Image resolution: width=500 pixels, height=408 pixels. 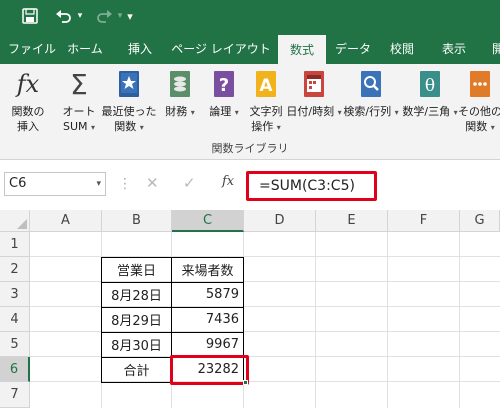 What do you see at coordinates (15, 319) in the screenshot?
I see `row-header-4: 4` at bounding box center [15, 319].